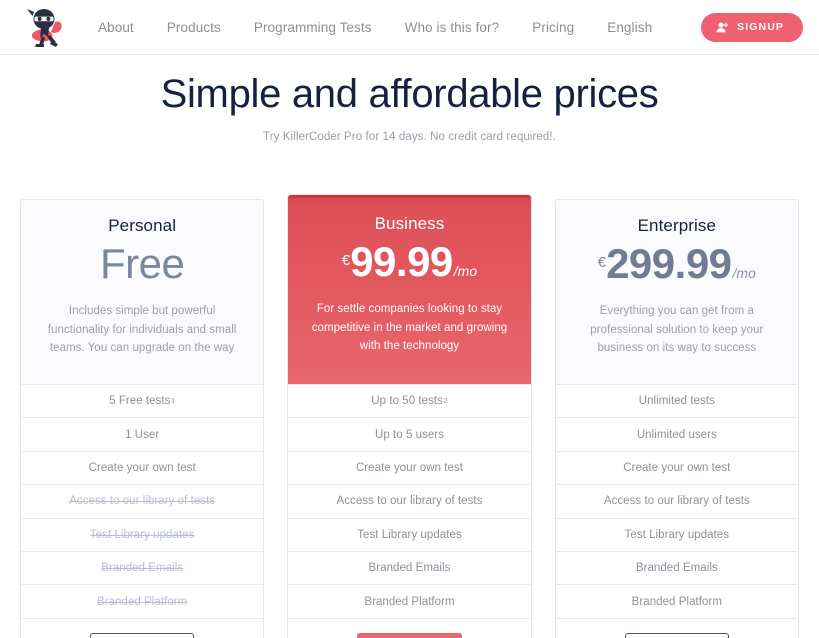 The width and height of the screenshot is (819, 638). What do you see at coordinates (677, 225) in the screenshot?
I see `plan-name: Enterprise` at bounding box center [677, 225].